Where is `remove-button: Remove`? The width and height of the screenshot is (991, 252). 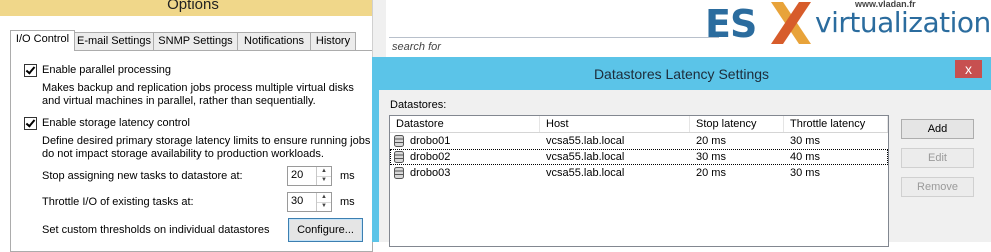
remove-button: Remove is located at coordinates (937, 187).